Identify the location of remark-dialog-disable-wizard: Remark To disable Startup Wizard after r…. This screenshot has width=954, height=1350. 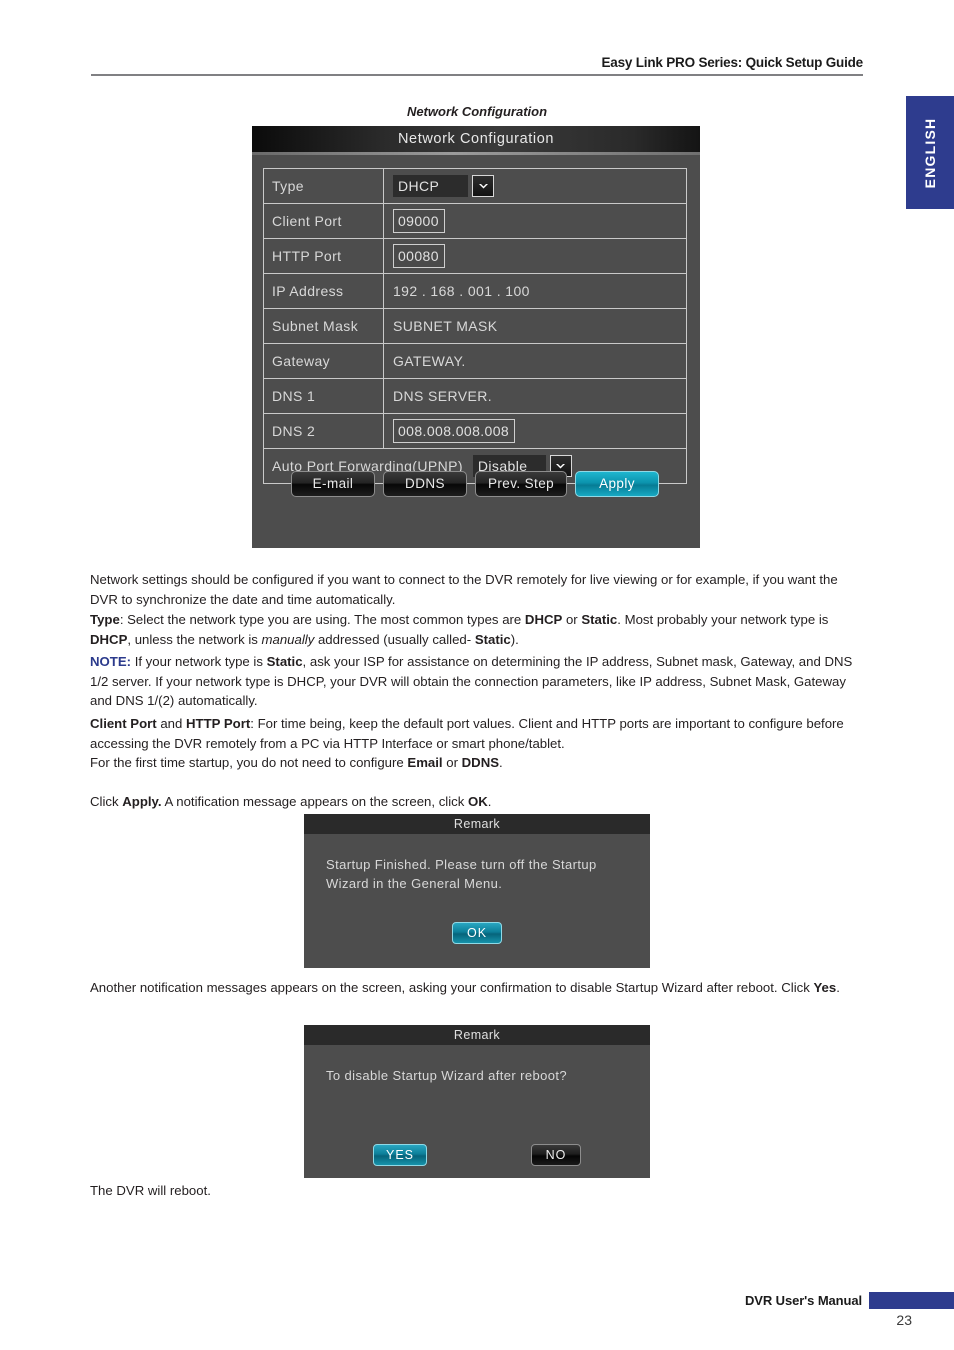
(477, 1101).